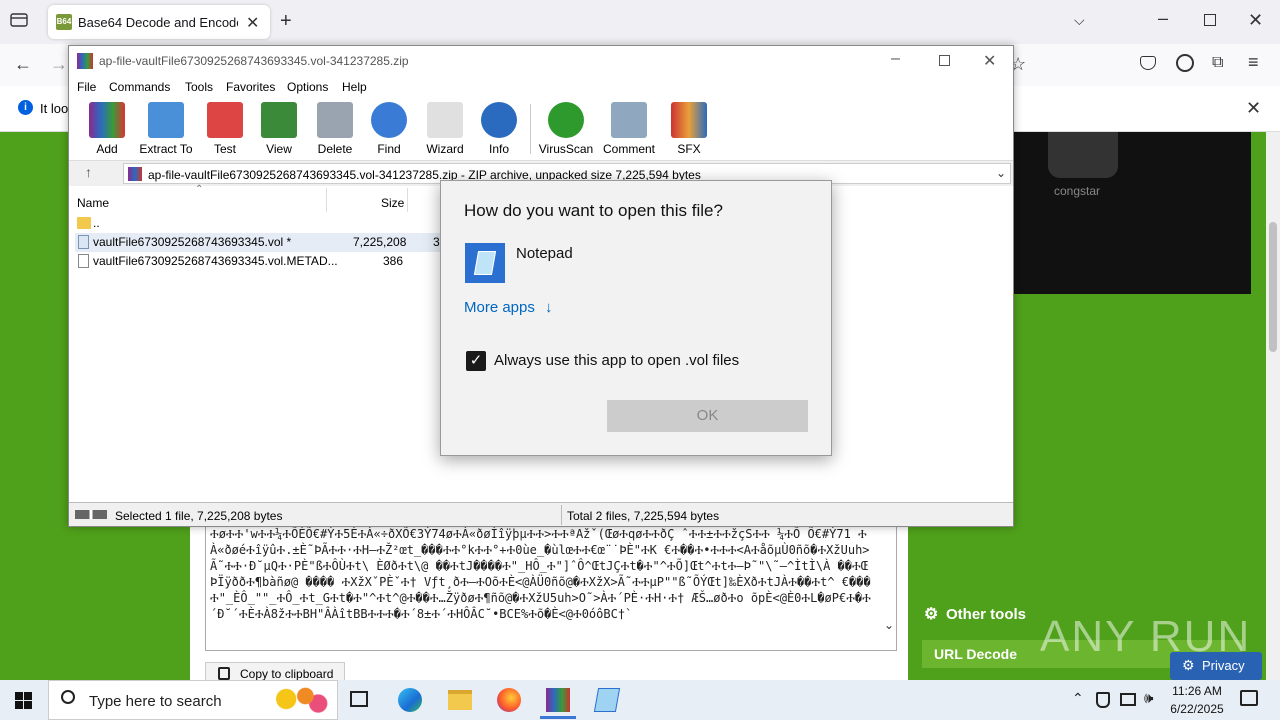  Describe the element at coordinates (252, 23) in the screenshot. I see `tab-close-icon: ✕` at that location.